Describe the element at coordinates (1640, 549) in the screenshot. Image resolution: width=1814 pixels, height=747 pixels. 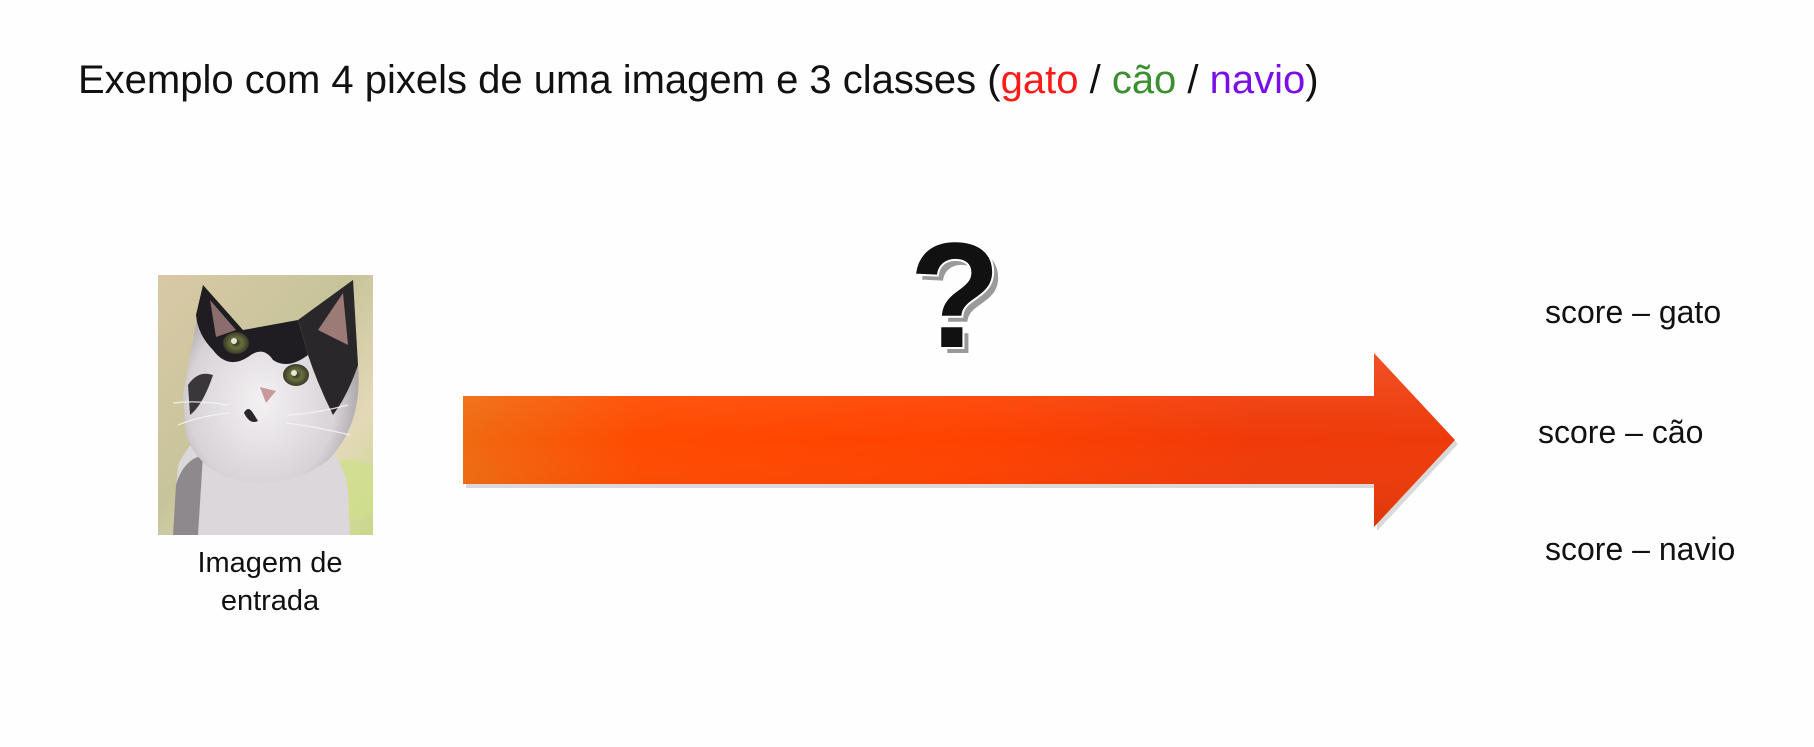
I see `score-navio-label: score – navio` at that location.